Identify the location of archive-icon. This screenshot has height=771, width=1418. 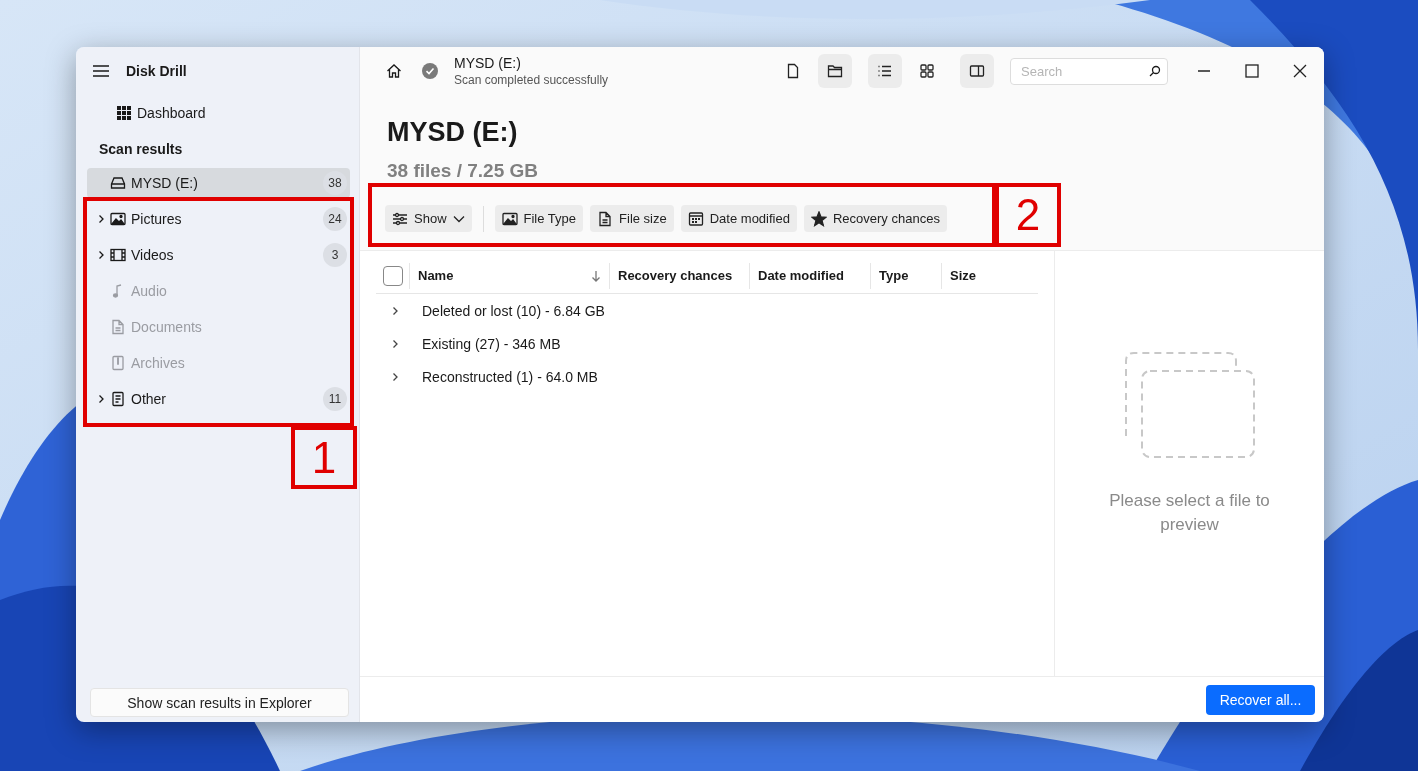
(118, 363).